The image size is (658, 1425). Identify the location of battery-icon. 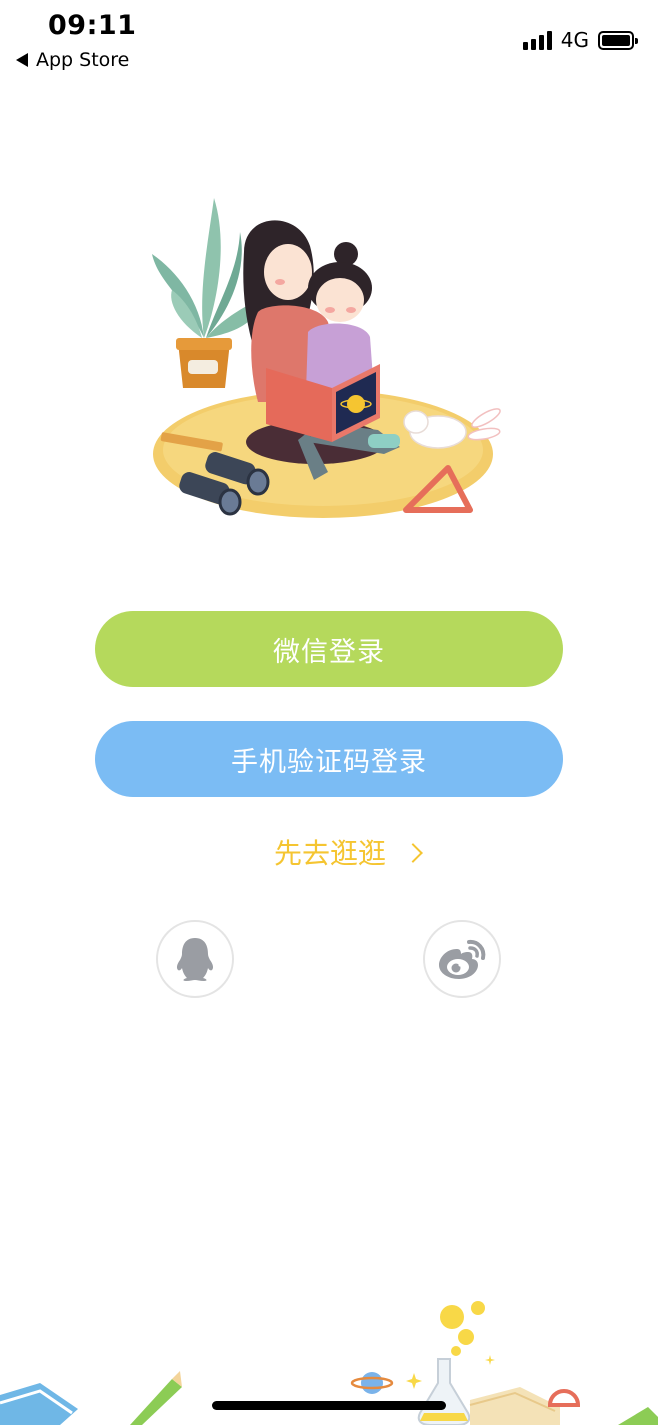
(618, 40).